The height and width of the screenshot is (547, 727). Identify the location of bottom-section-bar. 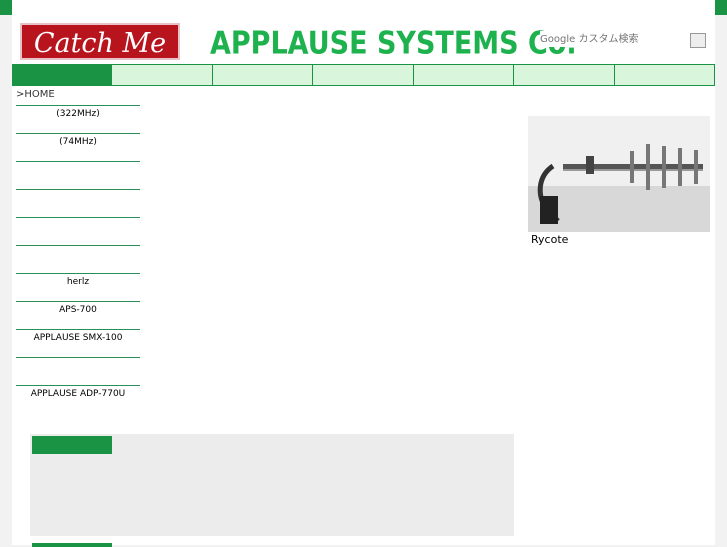
(72, 545).